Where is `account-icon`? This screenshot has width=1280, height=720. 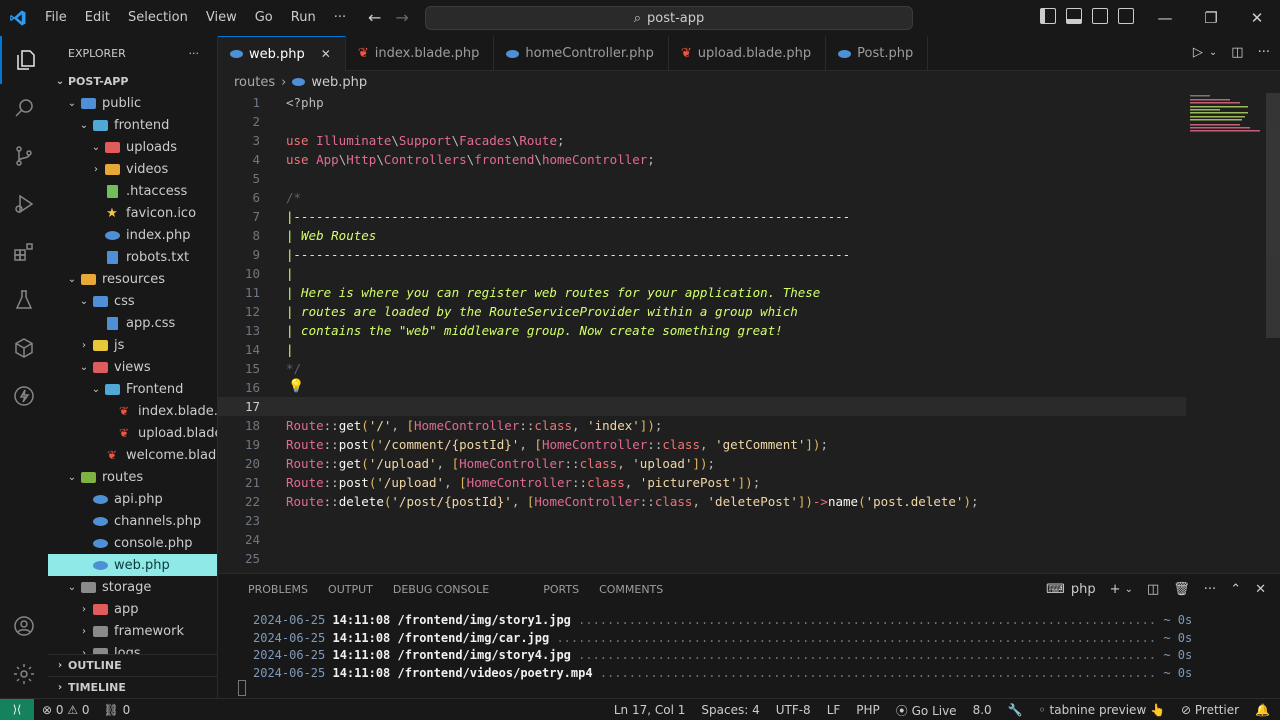
account-icon is located at coordinates (24, 626).